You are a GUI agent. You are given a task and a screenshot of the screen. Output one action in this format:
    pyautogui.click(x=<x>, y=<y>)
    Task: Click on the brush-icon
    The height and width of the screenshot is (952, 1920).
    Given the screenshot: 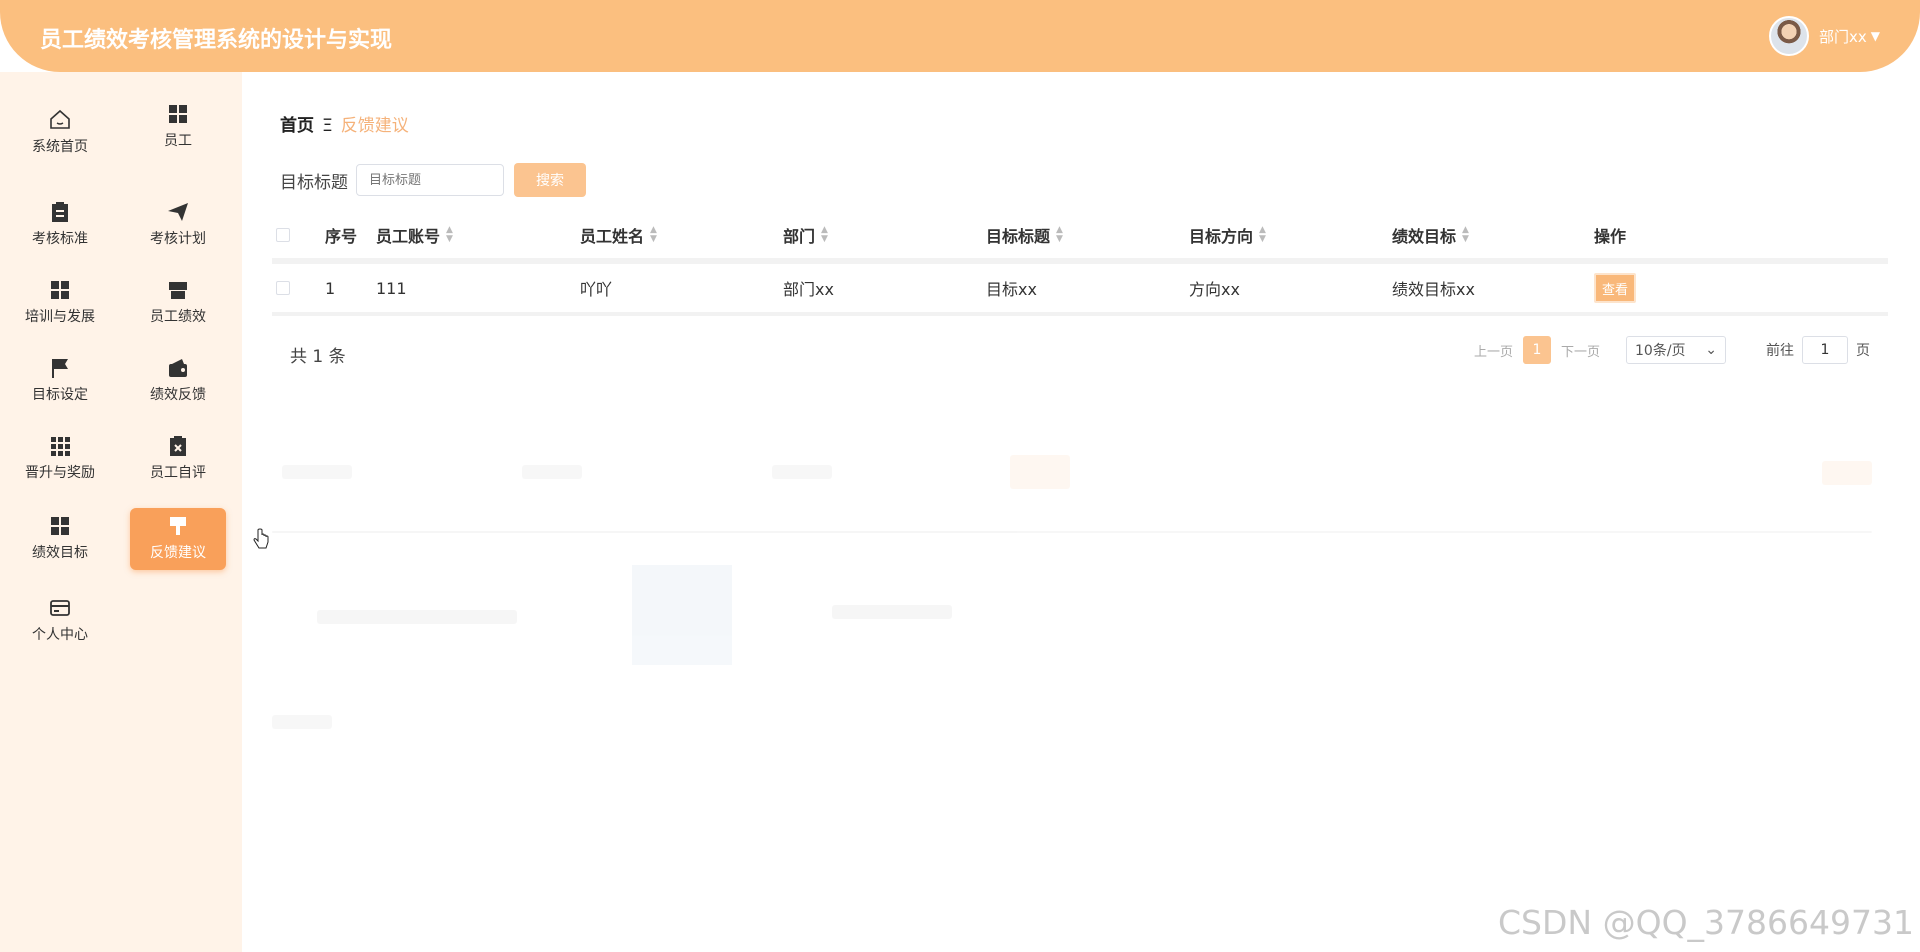 What is the action you would take?
    pyautogui.click(x=178, y=528)
    